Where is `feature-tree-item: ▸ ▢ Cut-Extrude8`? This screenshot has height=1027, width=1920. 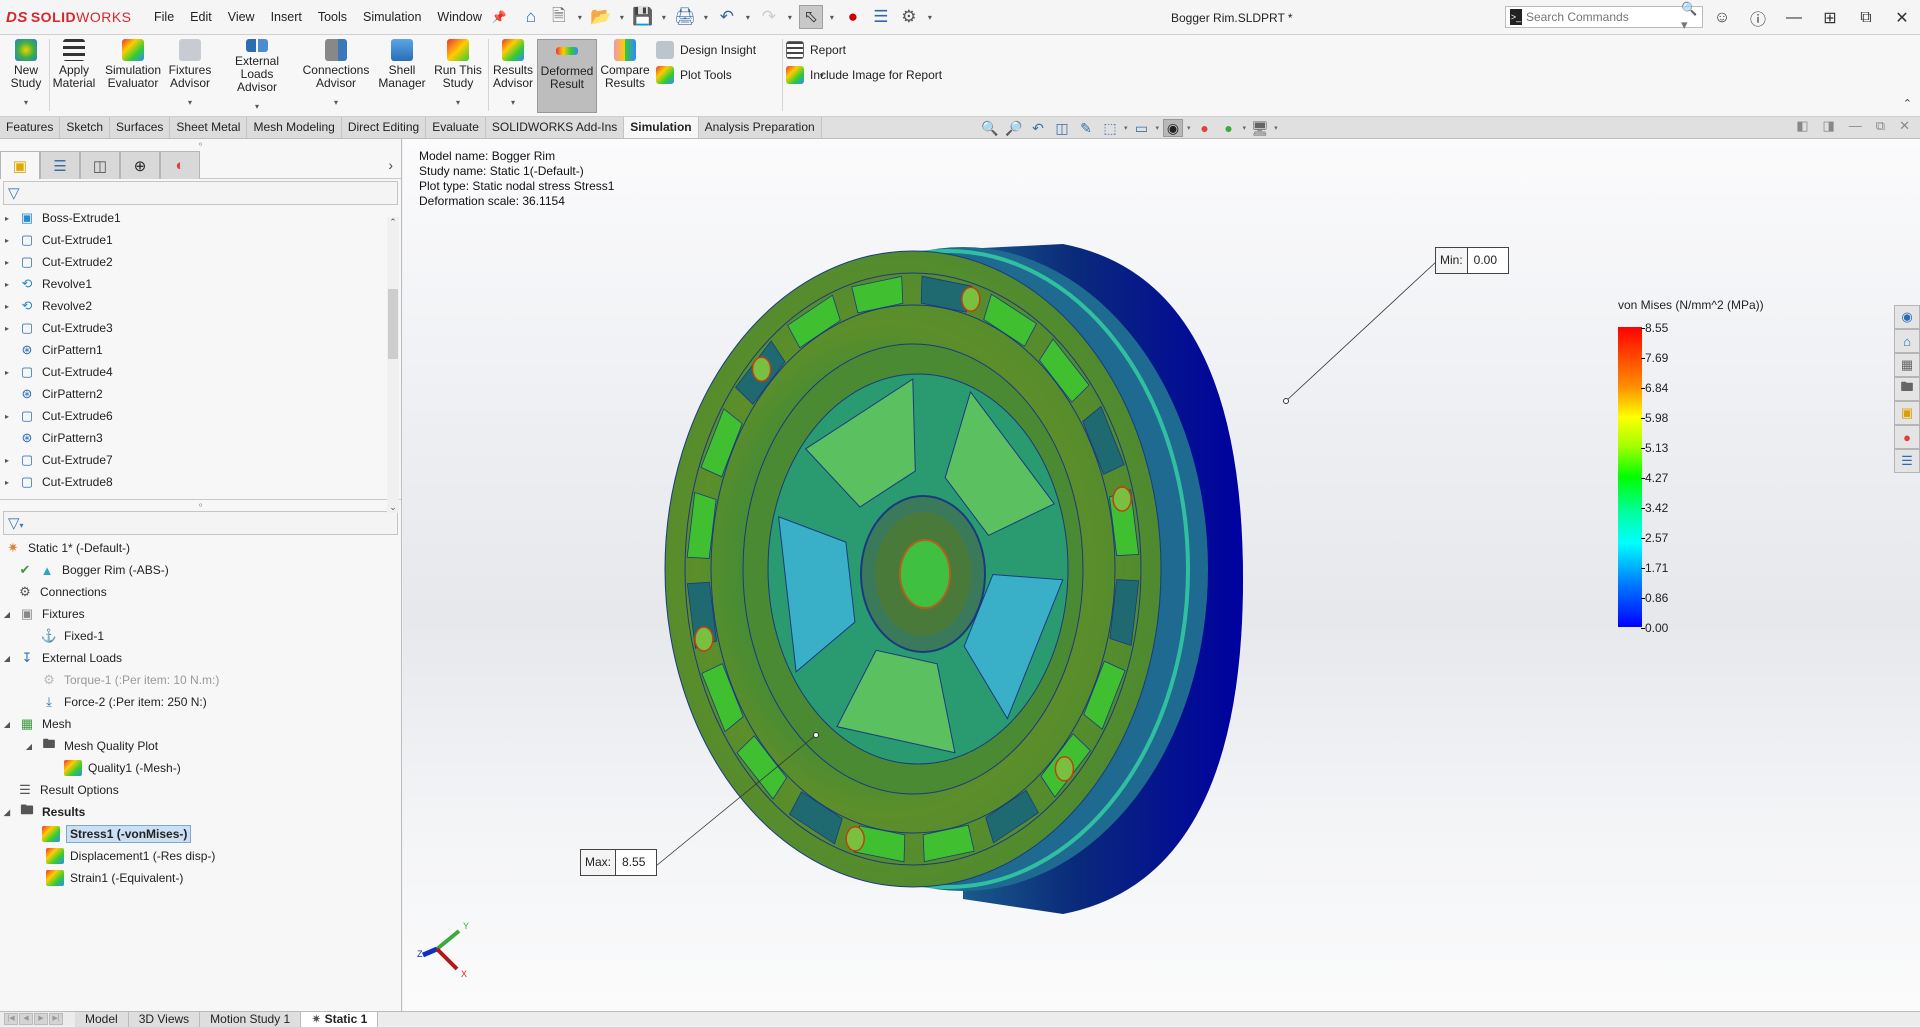
feature-tree-item: ▸ ▢ Cut-Extrude8 is located at coordinates (200, 482).